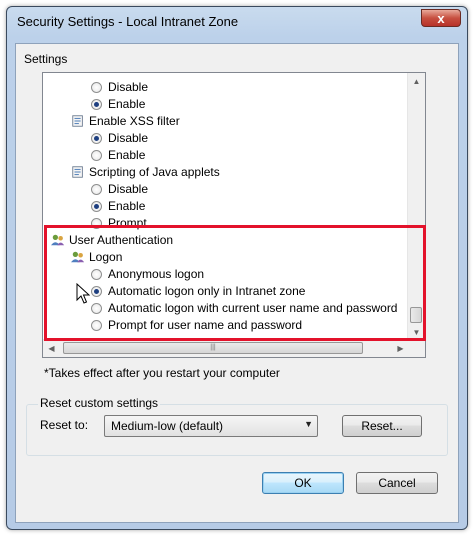 The width and height of the screenshot is (474, 536). Describe the element at coordinates (308, 424) in the screenshot. I see `chevron-down-icon: ▼` at that location.